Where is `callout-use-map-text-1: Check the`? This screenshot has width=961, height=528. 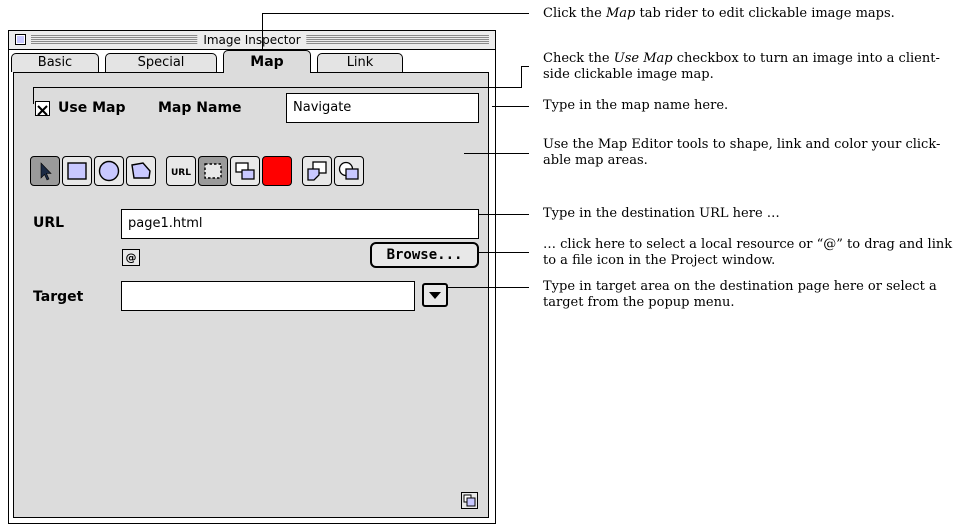 callout-use-map-text-1: Check the is located at coordinates (578, 58).